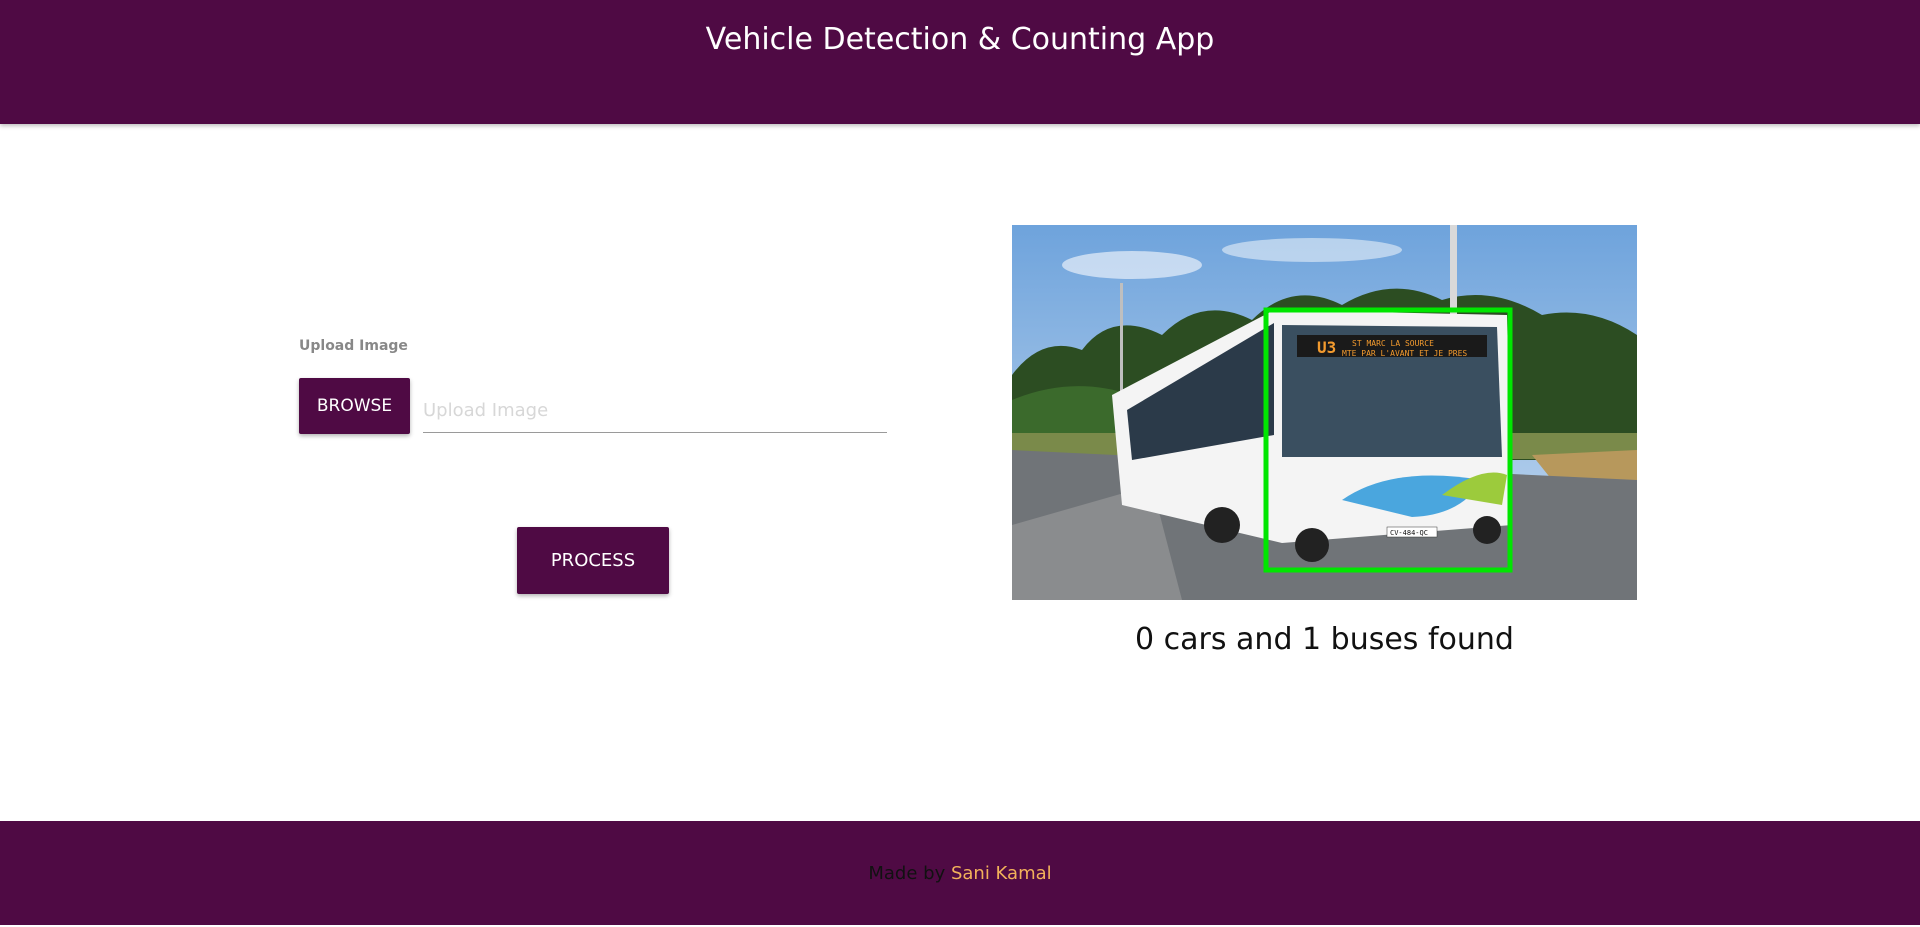 This screenshot has height=927, width=1920. I want to click on bus-license-plate: CV-484-QC, so click(1409, 533).